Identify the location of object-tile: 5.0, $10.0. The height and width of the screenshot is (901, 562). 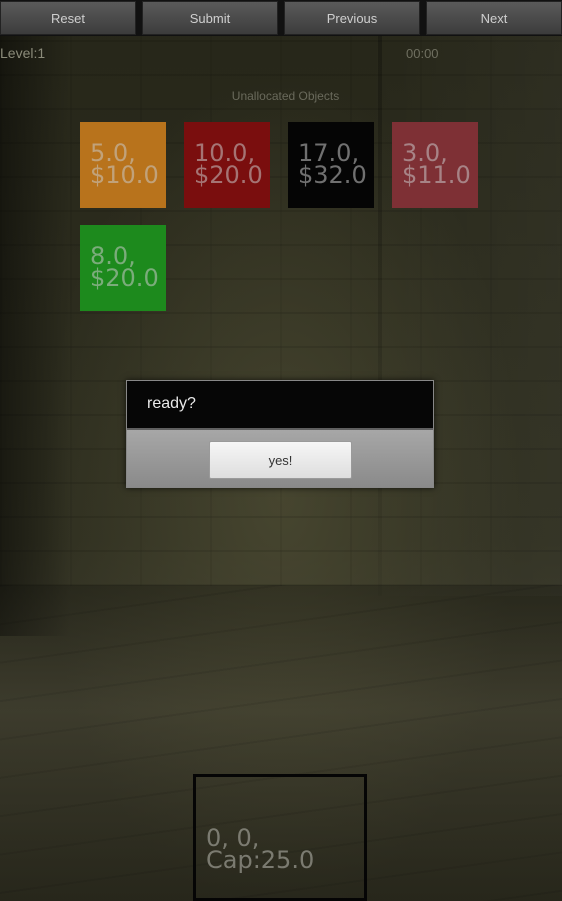
(123, 165).